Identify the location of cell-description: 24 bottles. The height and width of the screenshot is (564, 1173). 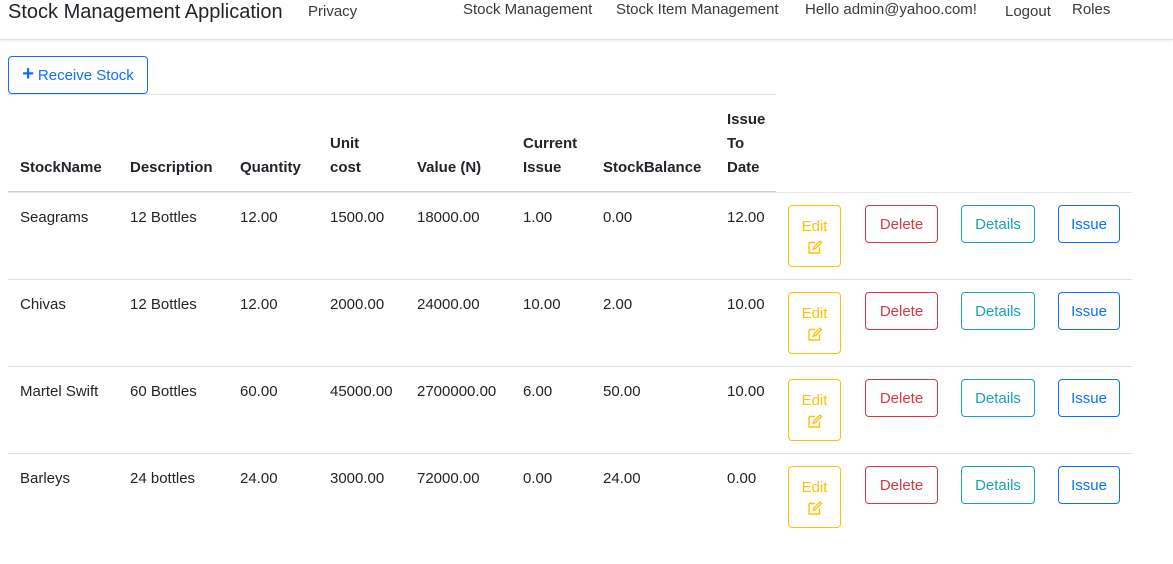
(163, 478).